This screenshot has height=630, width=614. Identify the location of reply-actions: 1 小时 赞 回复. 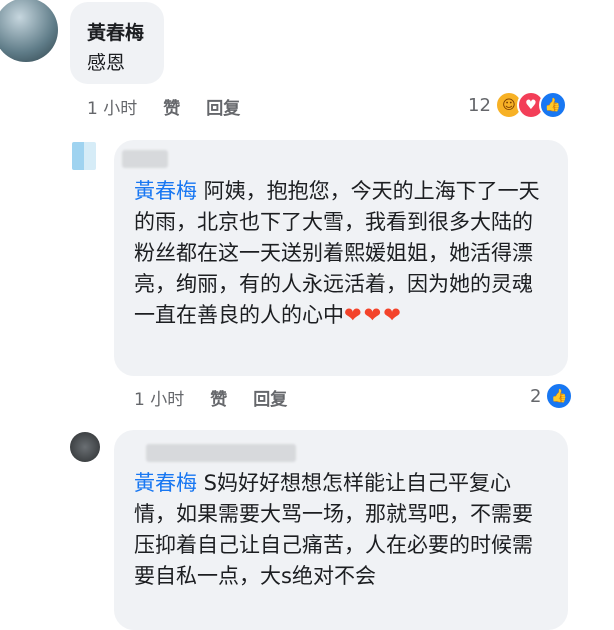
(210, 397).